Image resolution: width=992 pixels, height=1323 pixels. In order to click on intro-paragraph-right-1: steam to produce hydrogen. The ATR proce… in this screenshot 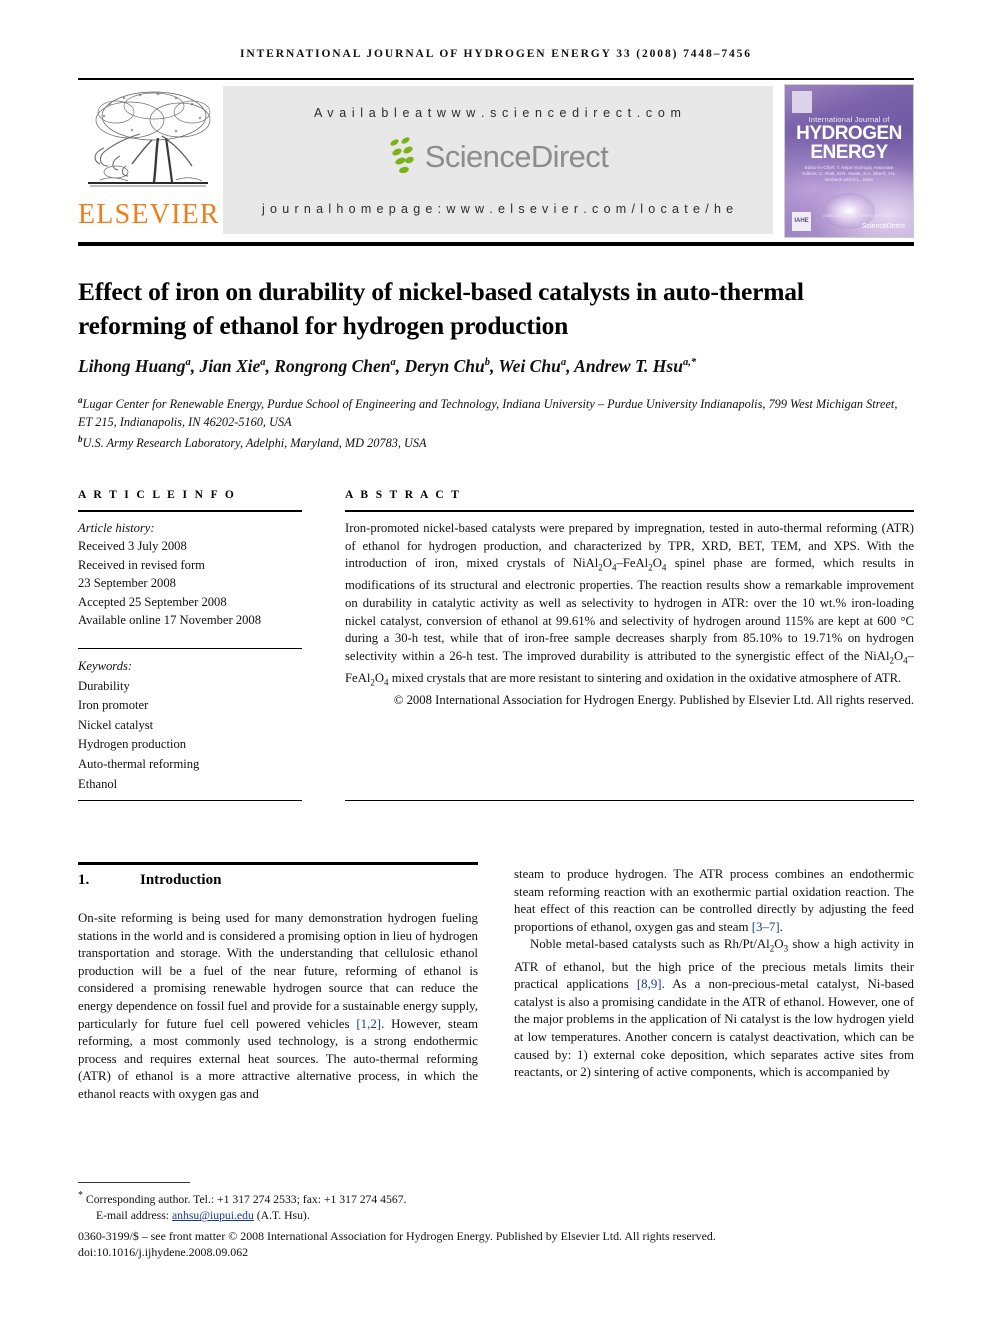, I will do `click(714, 900)`.